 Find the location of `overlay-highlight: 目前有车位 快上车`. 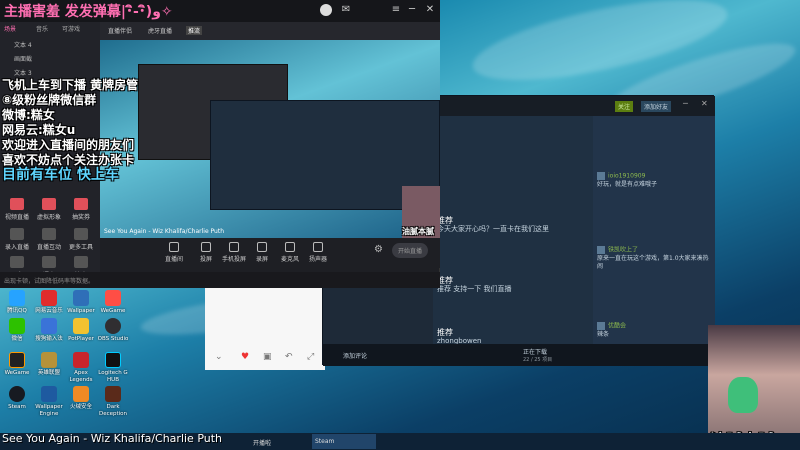

overlay-highlight: 目前有车位 快上车 is located at coordinates (60, 175).